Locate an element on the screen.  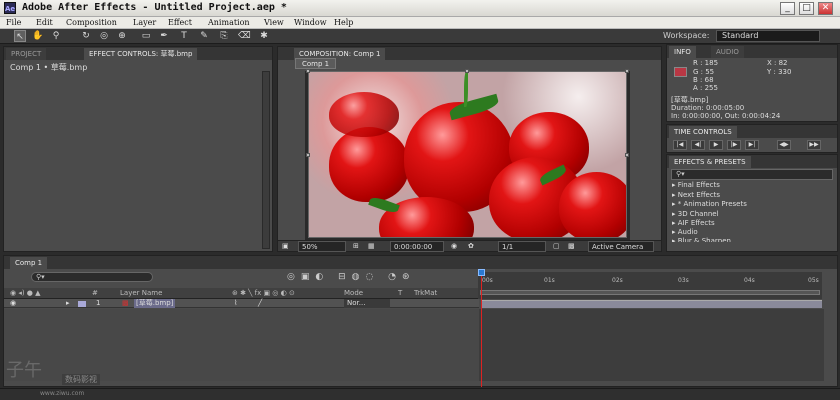
transparency-grid-icon: ▩ is located at coordinates (571, 246).